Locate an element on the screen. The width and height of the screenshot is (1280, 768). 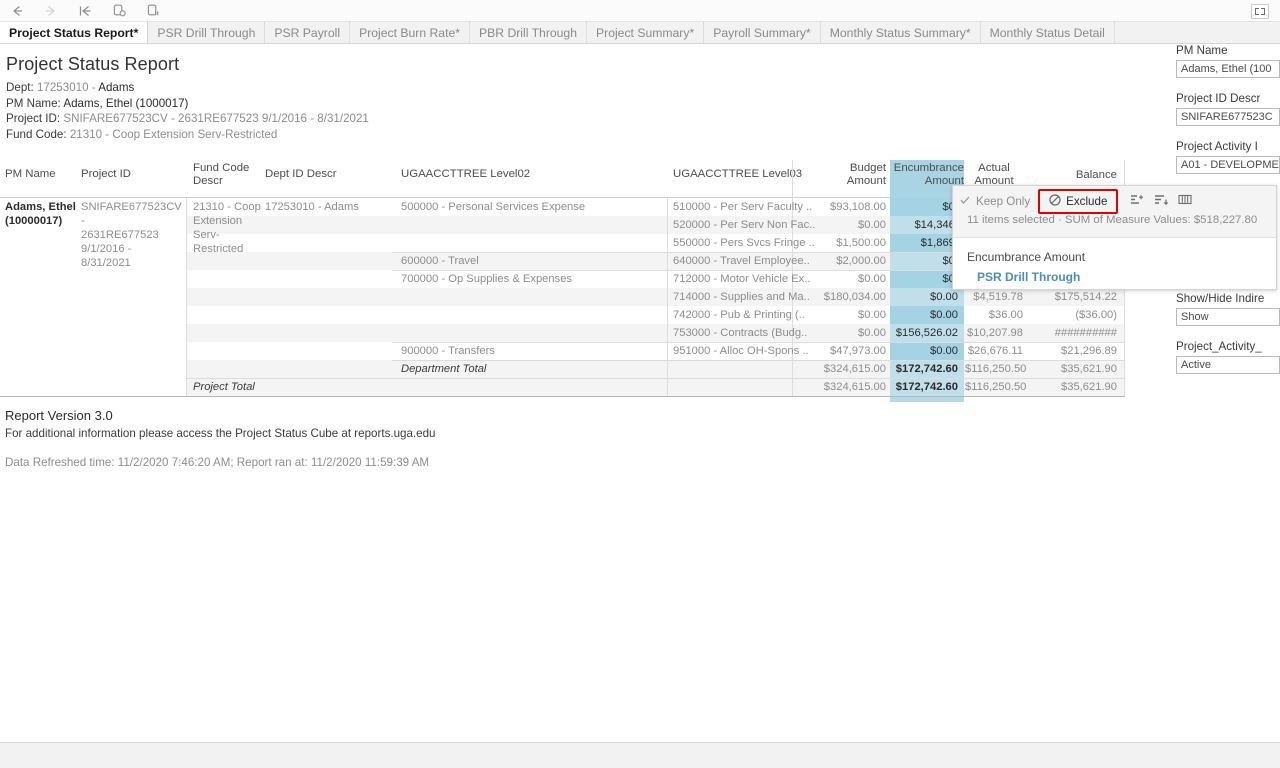
cell-balance: $175,514.22 is located at coordinates (1085, 297).